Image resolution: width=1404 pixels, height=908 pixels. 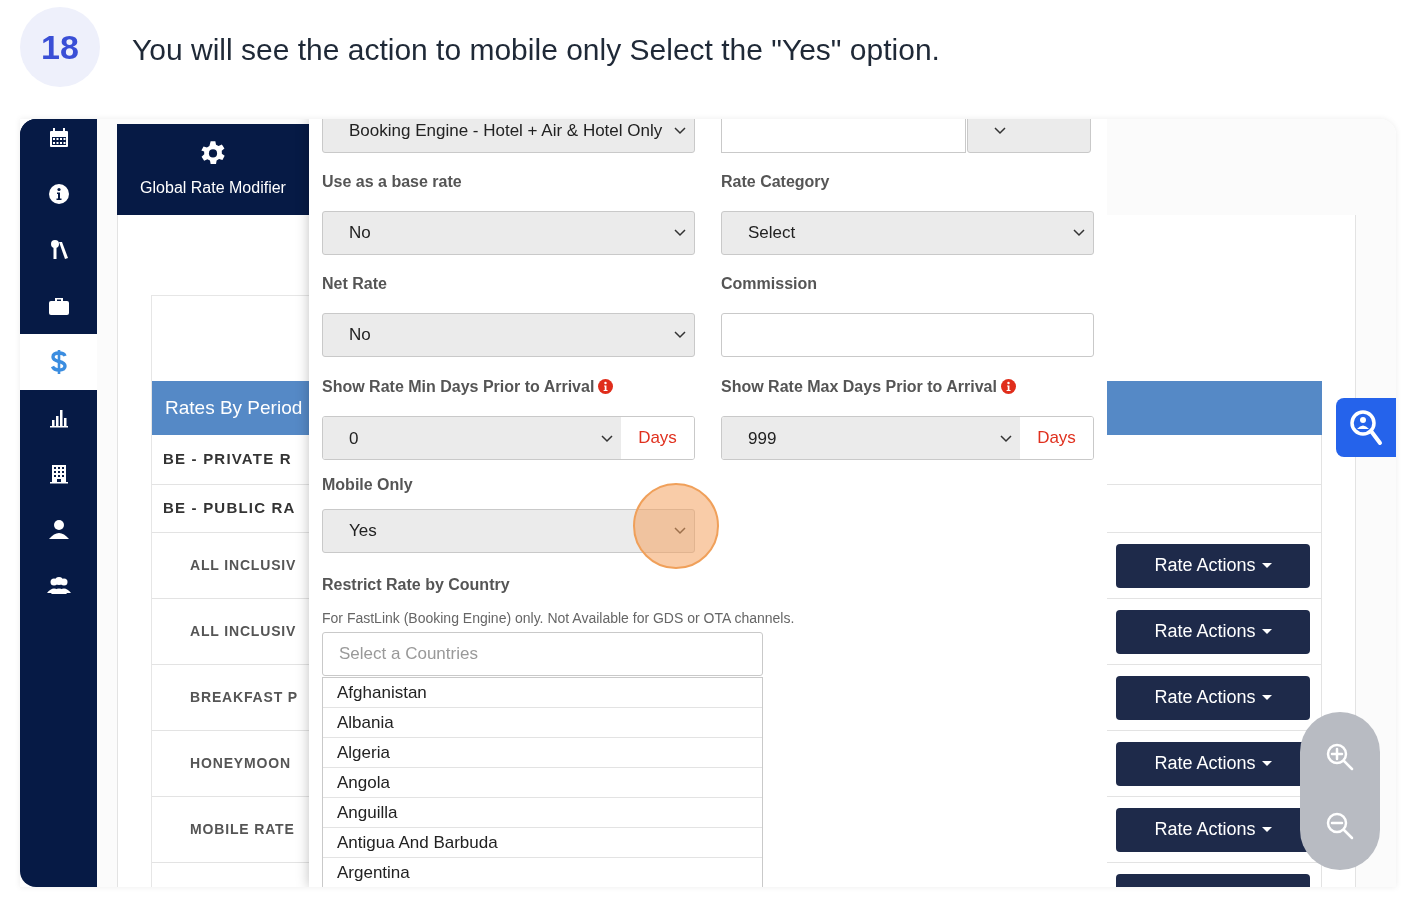 I want to click on step-number-badge: 18, so click(x=60, y=47).